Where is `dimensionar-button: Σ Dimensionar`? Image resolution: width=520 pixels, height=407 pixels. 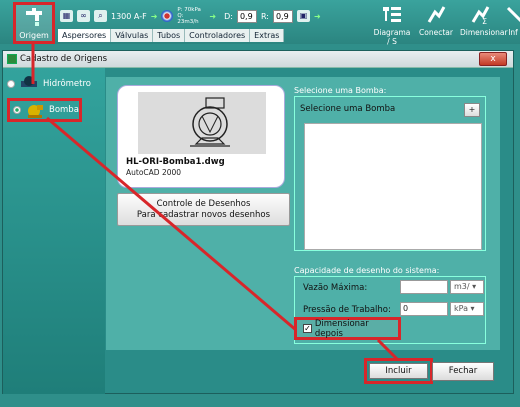
dimensionar-button: Σ Dimensionar is located at coordinates (484, 22).